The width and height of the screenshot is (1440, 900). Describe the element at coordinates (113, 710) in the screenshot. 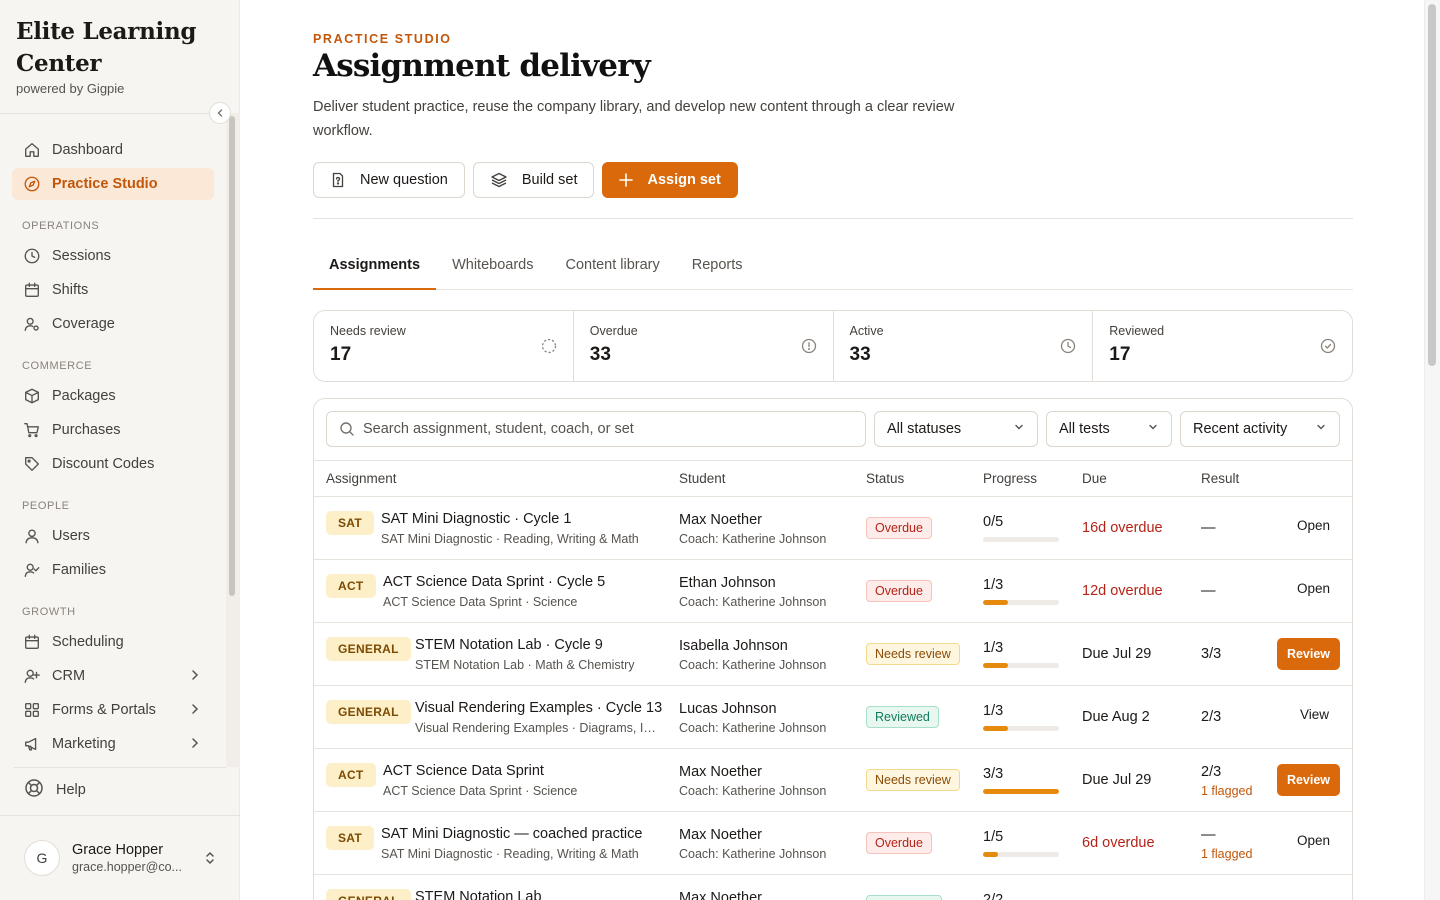

I see `sidebar-item-forms-portals: Forms & Portals` at that location.